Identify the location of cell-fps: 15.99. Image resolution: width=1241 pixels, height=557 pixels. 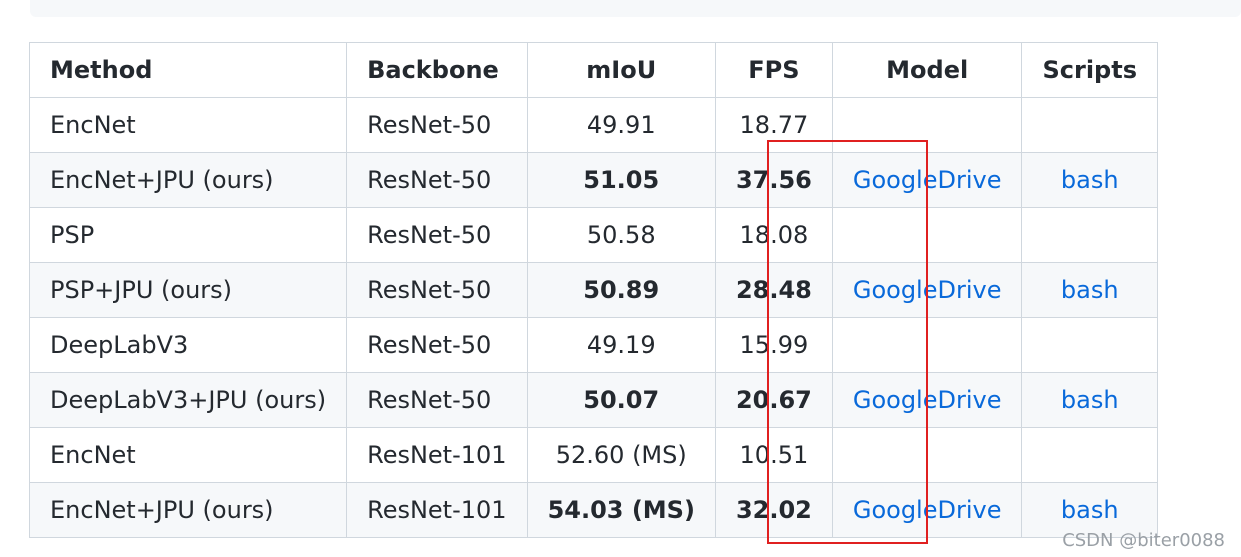
(773, 345).